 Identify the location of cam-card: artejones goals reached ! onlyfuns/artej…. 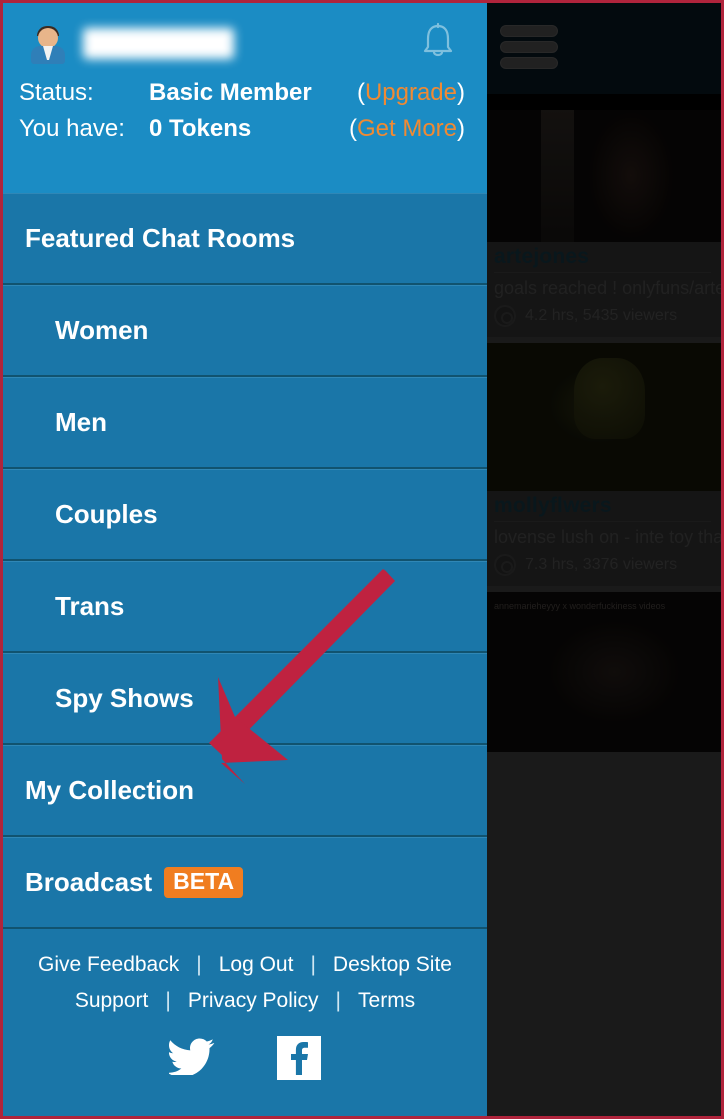
(602, 215).